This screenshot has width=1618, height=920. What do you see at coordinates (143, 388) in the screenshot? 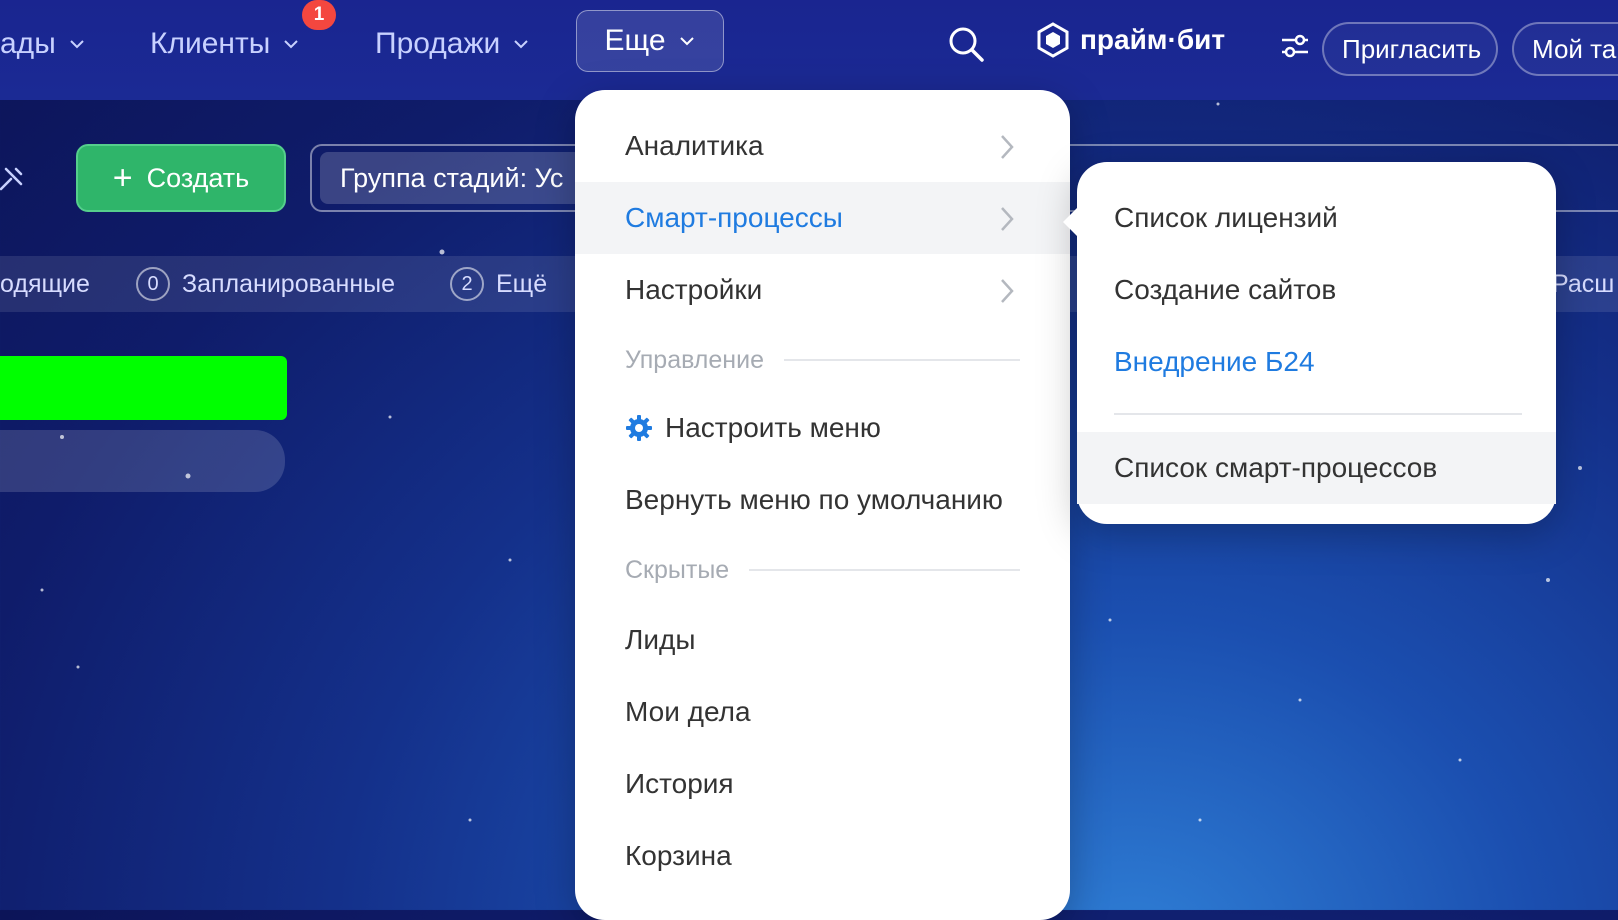
I see `kanban-column-header` at bounding box center [143, 388].